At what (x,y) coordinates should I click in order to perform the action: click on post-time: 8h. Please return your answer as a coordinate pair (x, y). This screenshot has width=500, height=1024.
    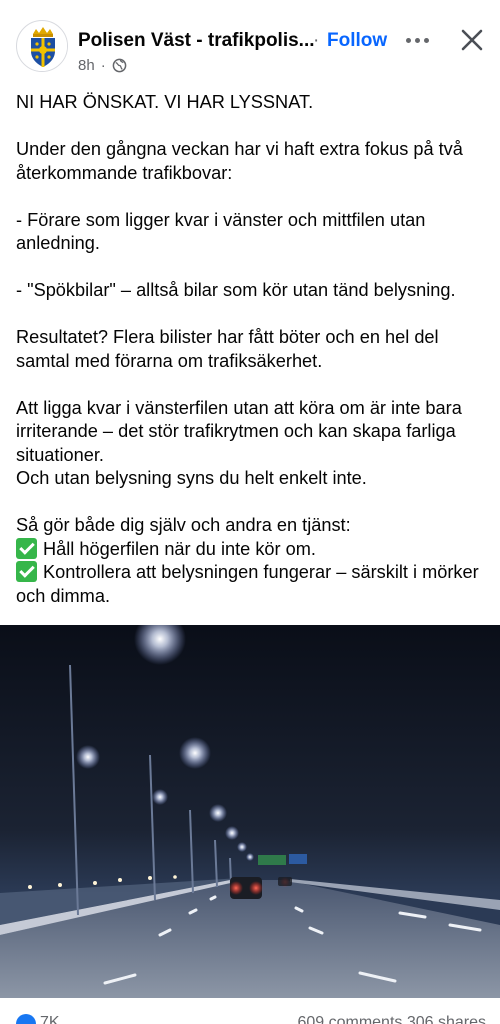
    Looking at the image, I should click on (86, 65).